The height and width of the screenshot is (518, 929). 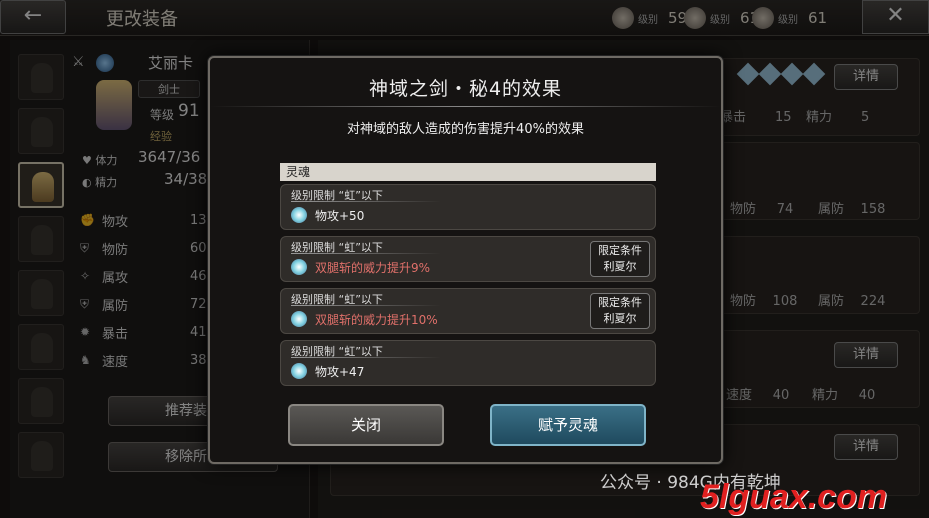 I want to click on soul-entry: 级别限制 “虹”以下 物攻+47, so click(x=468, y=363).